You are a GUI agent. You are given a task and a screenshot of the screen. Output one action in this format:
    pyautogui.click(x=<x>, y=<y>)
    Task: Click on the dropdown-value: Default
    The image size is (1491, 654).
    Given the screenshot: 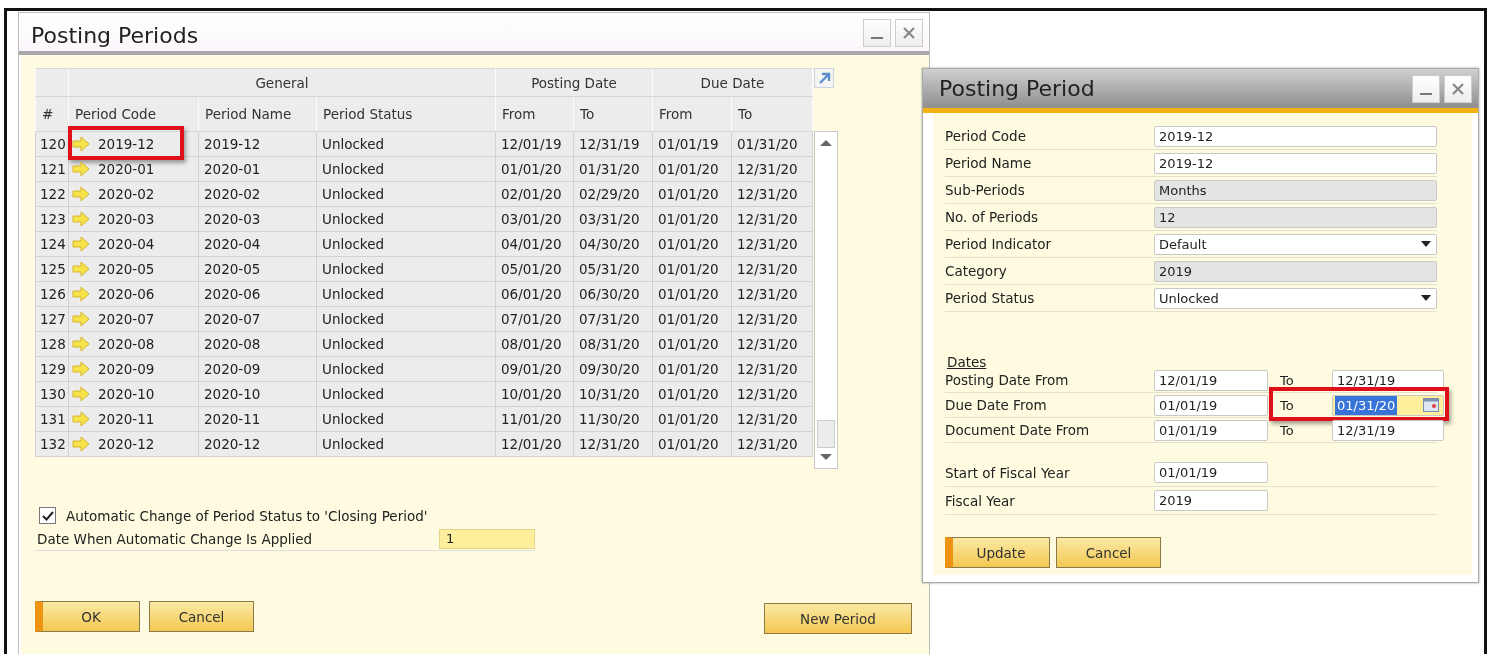 What is the action you would take?
    pyautogui.click(x=1183, y=244)
    